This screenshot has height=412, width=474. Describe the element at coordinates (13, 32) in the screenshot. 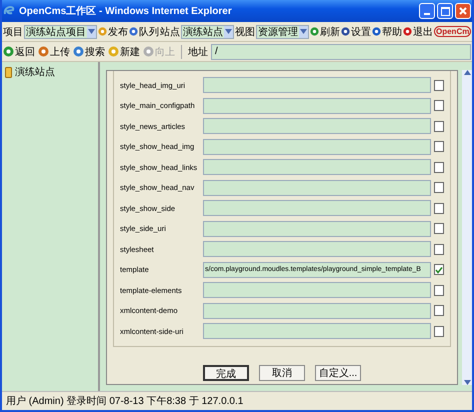

I see `toolbar-label: 项目` at that location.